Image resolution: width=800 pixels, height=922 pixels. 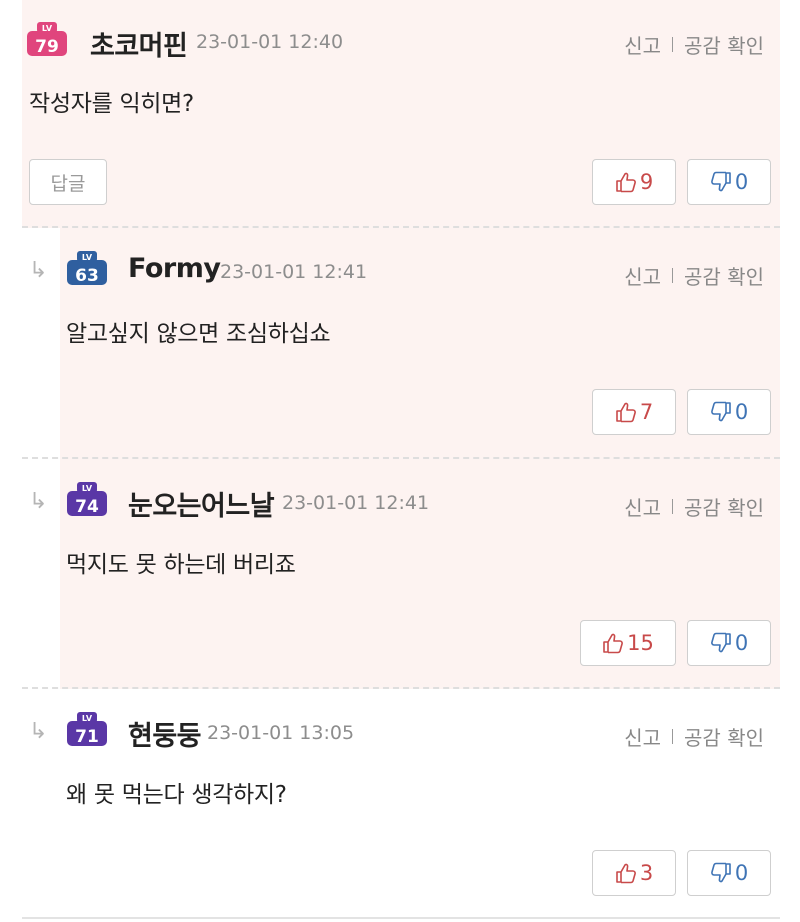 What do you see at coordinates (87, 737) in the screenshot?
I see `level-number: 71` at bounding box center [87, 737].